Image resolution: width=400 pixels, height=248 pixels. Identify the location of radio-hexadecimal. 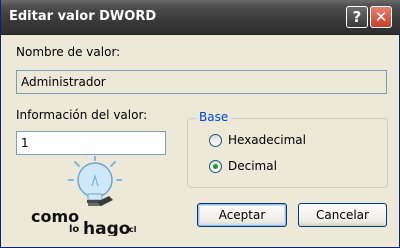
(215, 140).